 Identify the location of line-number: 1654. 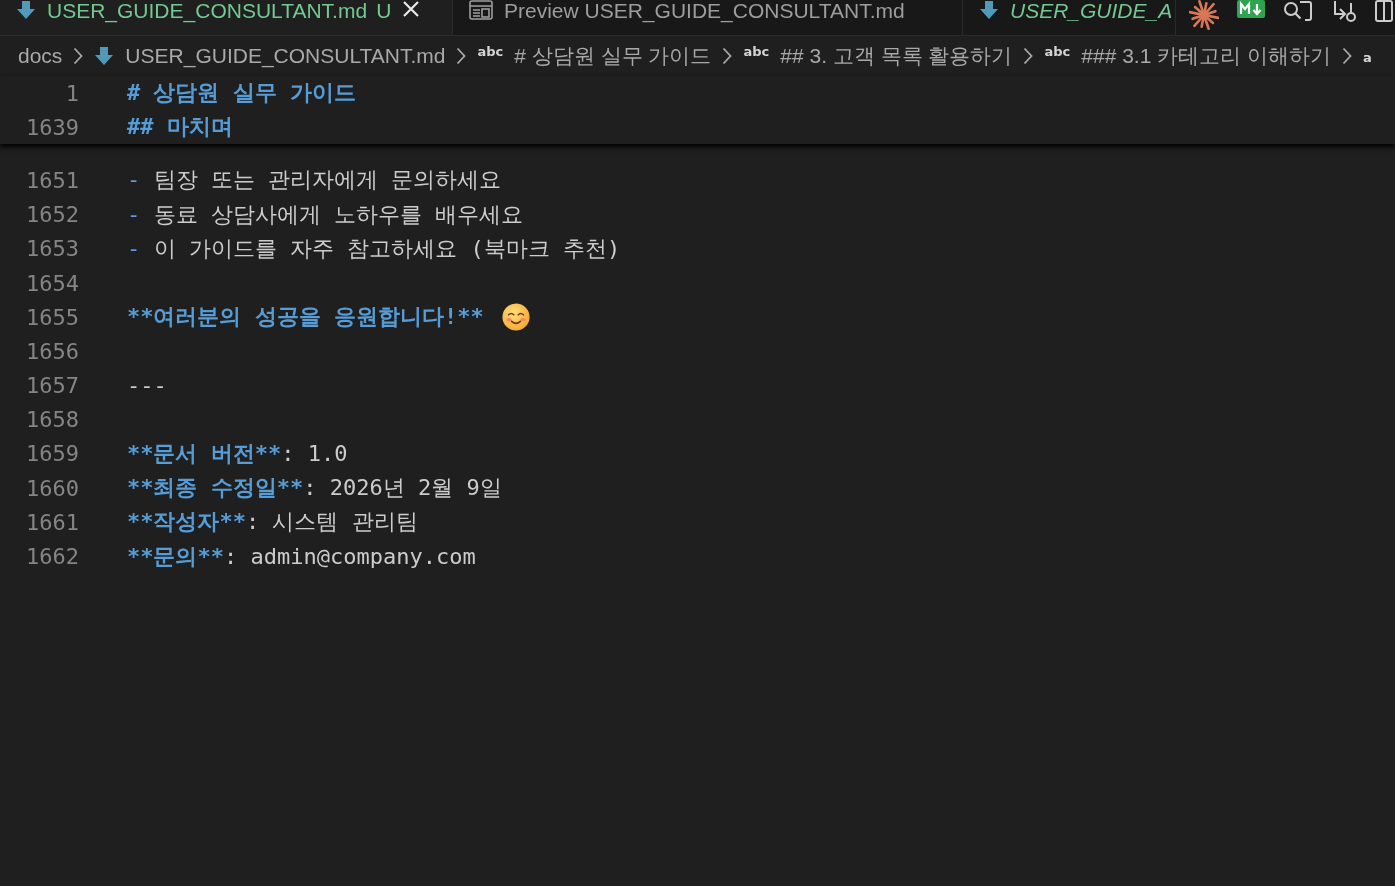
(52, 283).